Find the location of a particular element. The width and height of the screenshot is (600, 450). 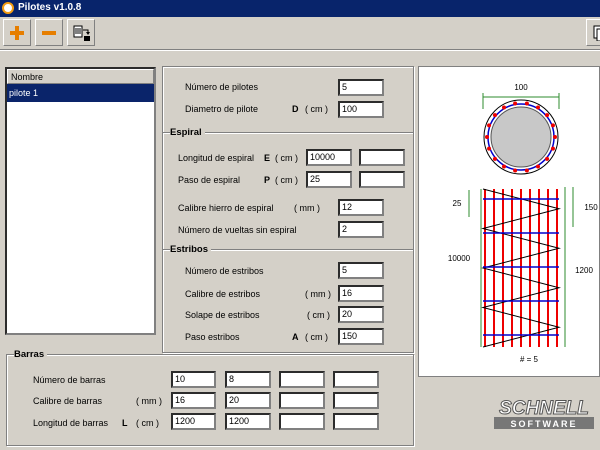

app-icon is located at coordinates (8, 8).